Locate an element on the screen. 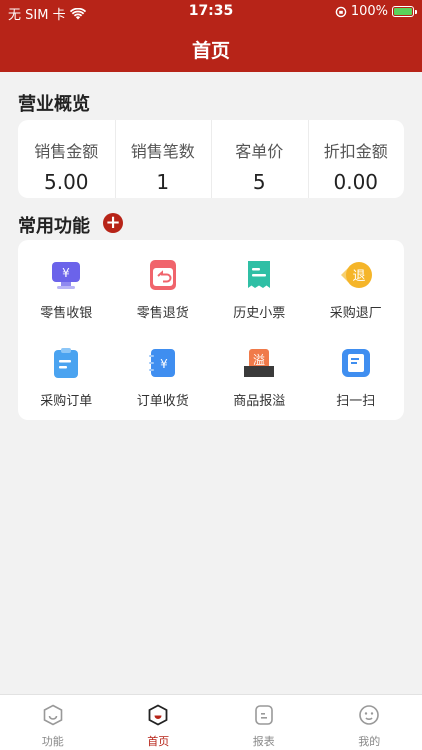 This screenshot has height=750, width=422. overview-value: 1 is located at coordinates (163, 182).